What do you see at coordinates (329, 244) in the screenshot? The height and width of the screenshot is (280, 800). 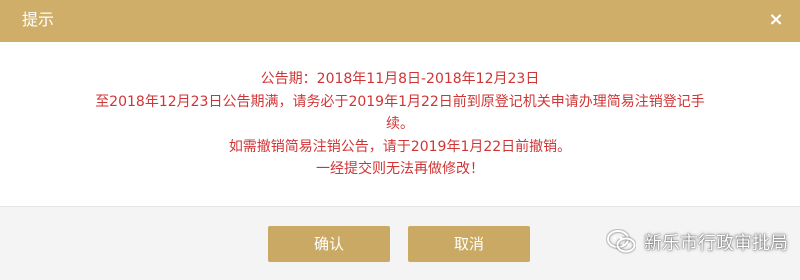 I see `confirm-button: 确认` at bounding box center [329, 244].